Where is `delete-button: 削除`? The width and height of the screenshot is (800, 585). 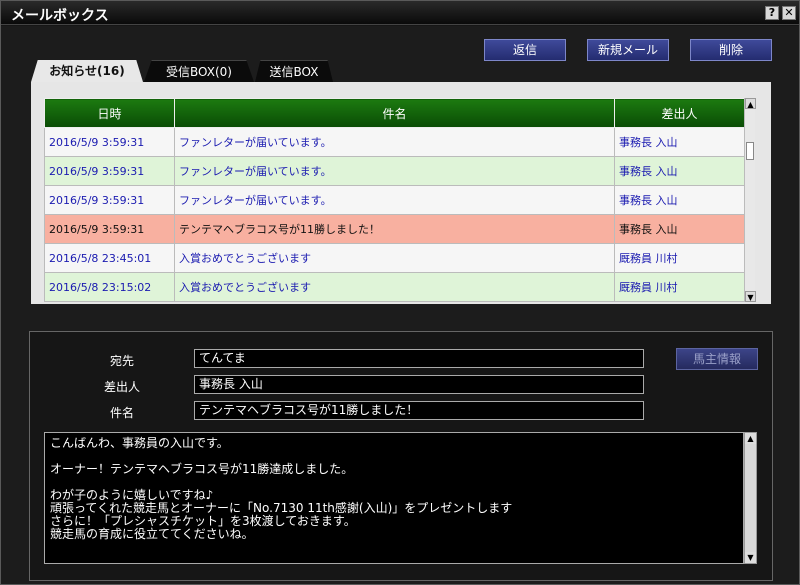
delete-button: 削除 is located at coordinates (731, 50).